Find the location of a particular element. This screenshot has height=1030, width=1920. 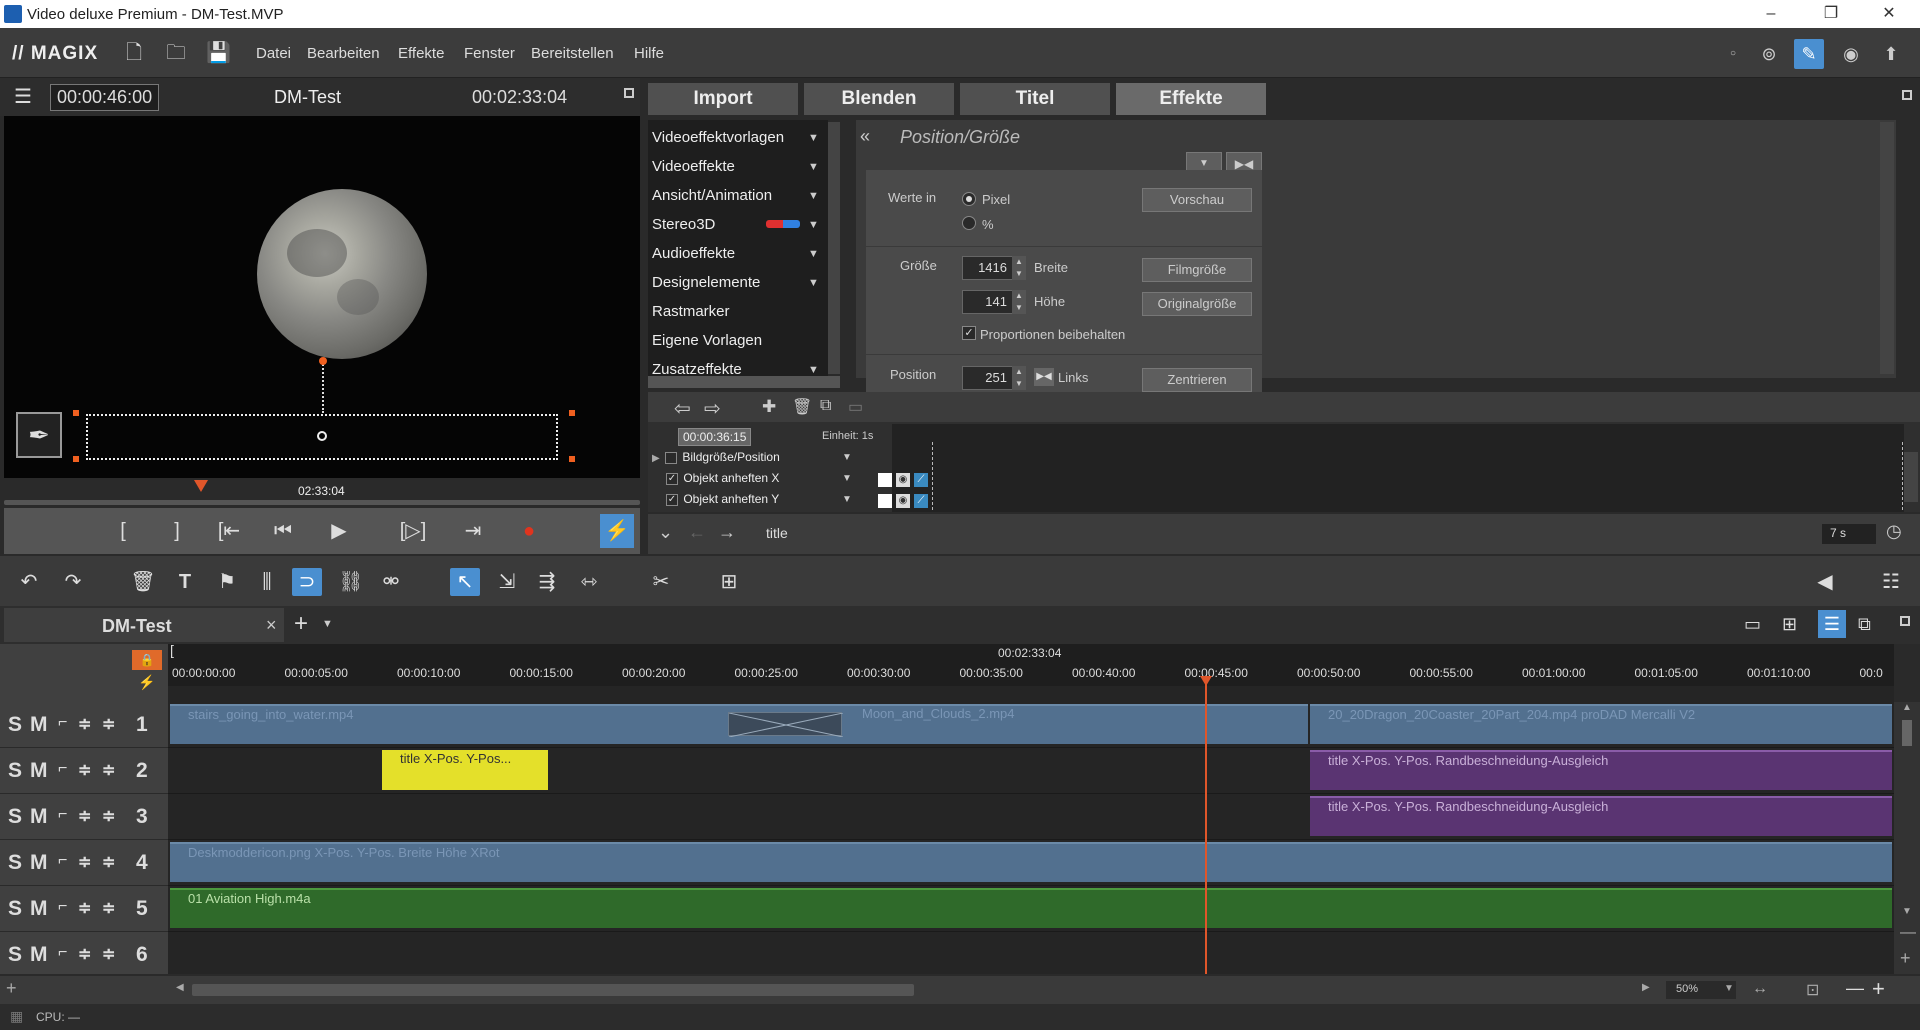

checkbox is located at coordinates (671, 457).